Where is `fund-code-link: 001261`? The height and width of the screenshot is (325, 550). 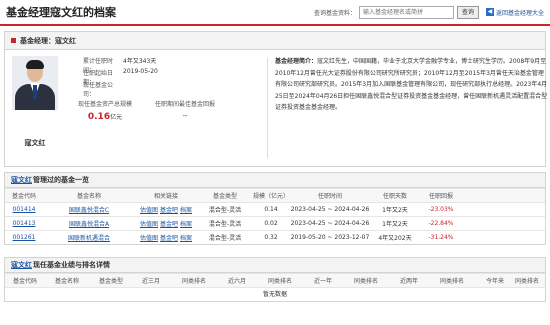
fund-code-link: 001261 is located at coordinates (24, 237).